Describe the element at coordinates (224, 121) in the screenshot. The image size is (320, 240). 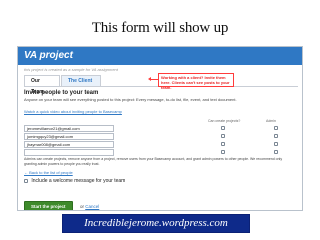
I see `column-create-projects: Can create projects?` at that location.